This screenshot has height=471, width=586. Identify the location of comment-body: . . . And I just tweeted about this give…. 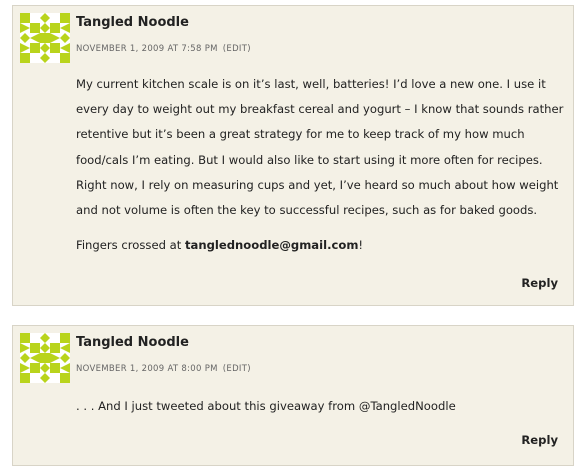
(321, 406).